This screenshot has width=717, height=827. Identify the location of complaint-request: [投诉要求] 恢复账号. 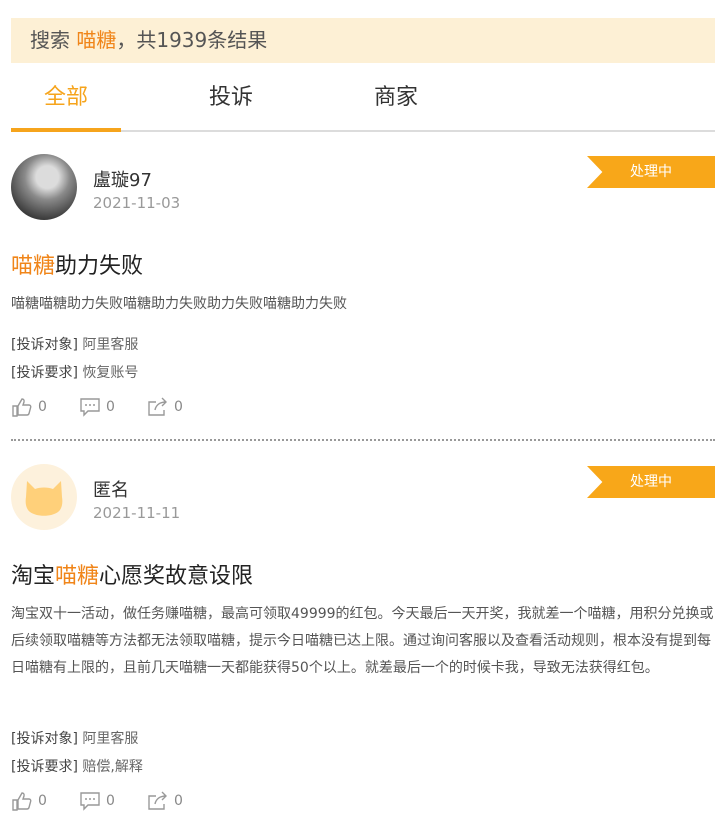
(74, 372).